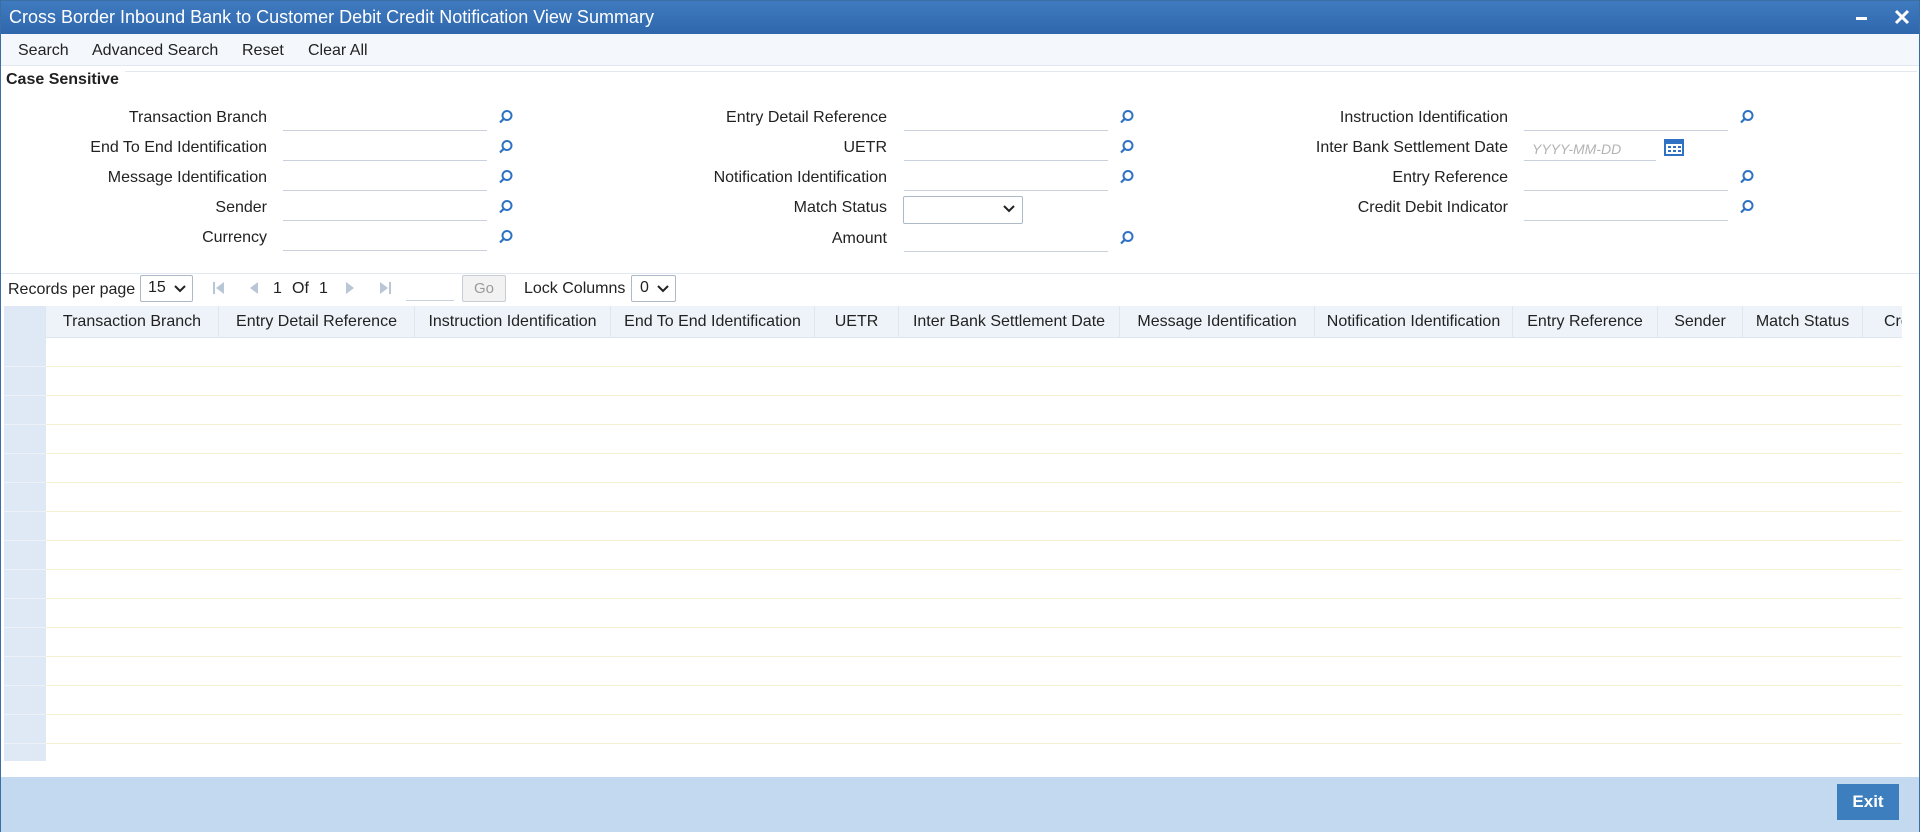 This screenshot has width=1920, height=832. Describe the element at coordinates (1747, 207) in the screenshot. I see `credit-debit-indicator-search-icon` at that location.